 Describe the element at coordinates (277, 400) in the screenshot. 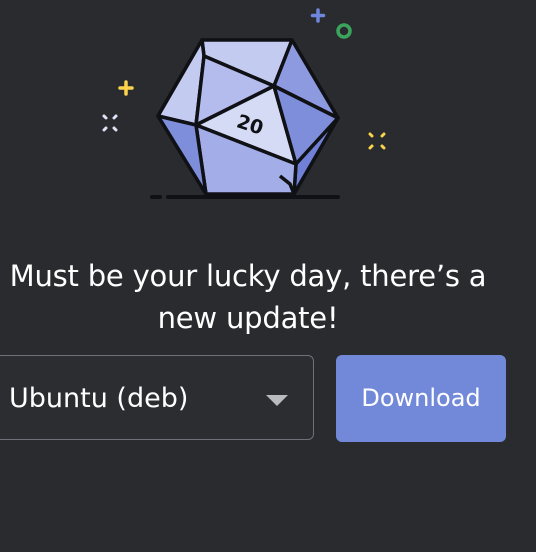

I see `chevron-down-icon` at that location.